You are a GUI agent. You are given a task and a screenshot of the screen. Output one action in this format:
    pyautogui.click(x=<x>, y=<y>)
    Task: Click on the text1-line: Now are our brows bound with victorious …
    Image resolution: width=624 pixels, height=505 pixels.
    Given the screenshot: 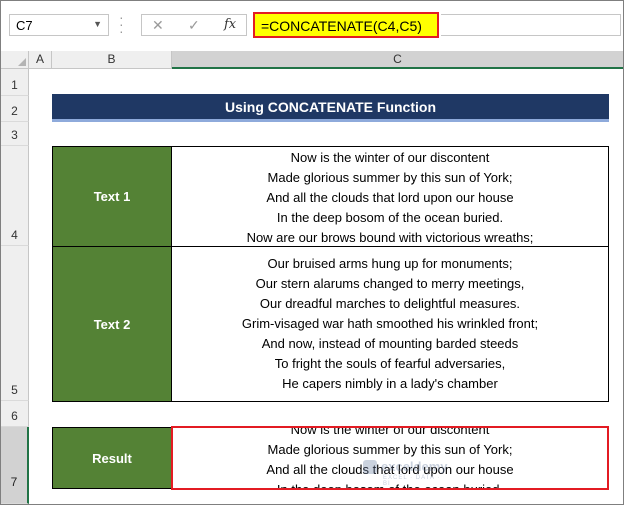 What is the action you would take?
    pyautogui.click(x=390, y=237)
    